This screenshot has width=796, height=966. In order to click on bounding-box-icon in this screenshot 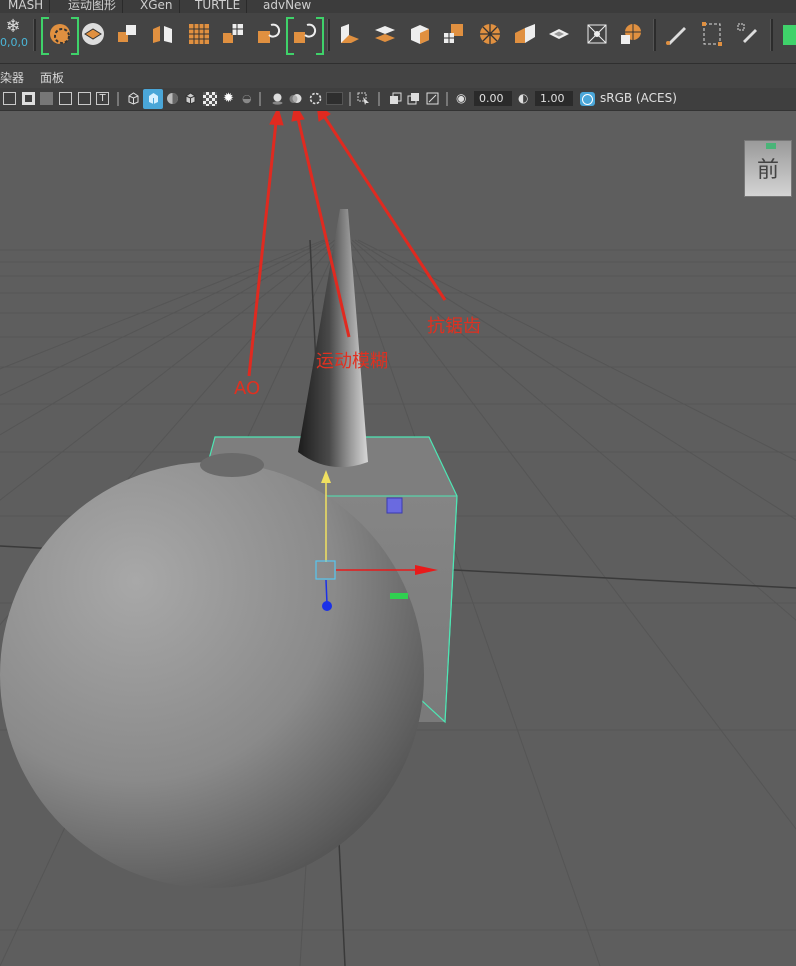, I will do `click(712, 34)`.